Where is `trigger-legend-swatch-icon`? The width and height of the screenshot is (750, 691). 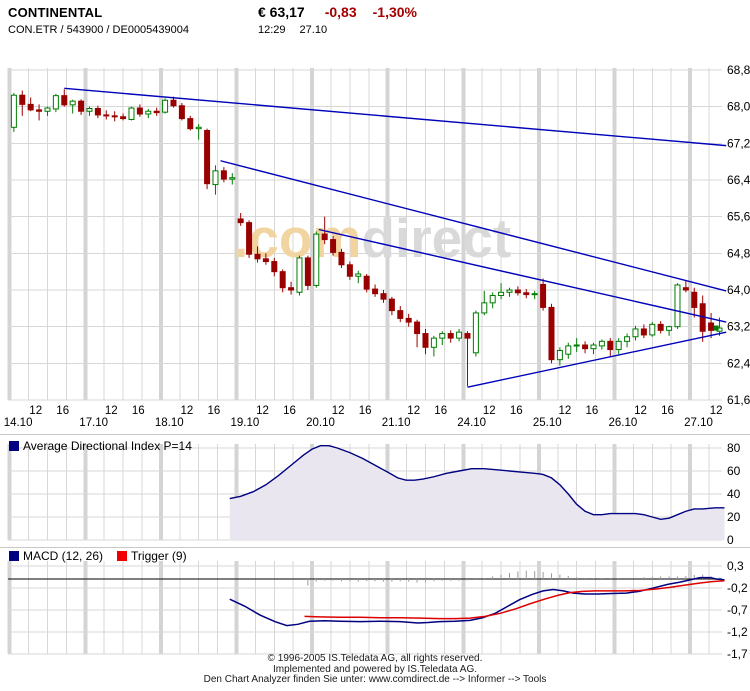
trigger-legend-swatch-icon is located at coordinates (122, 556).